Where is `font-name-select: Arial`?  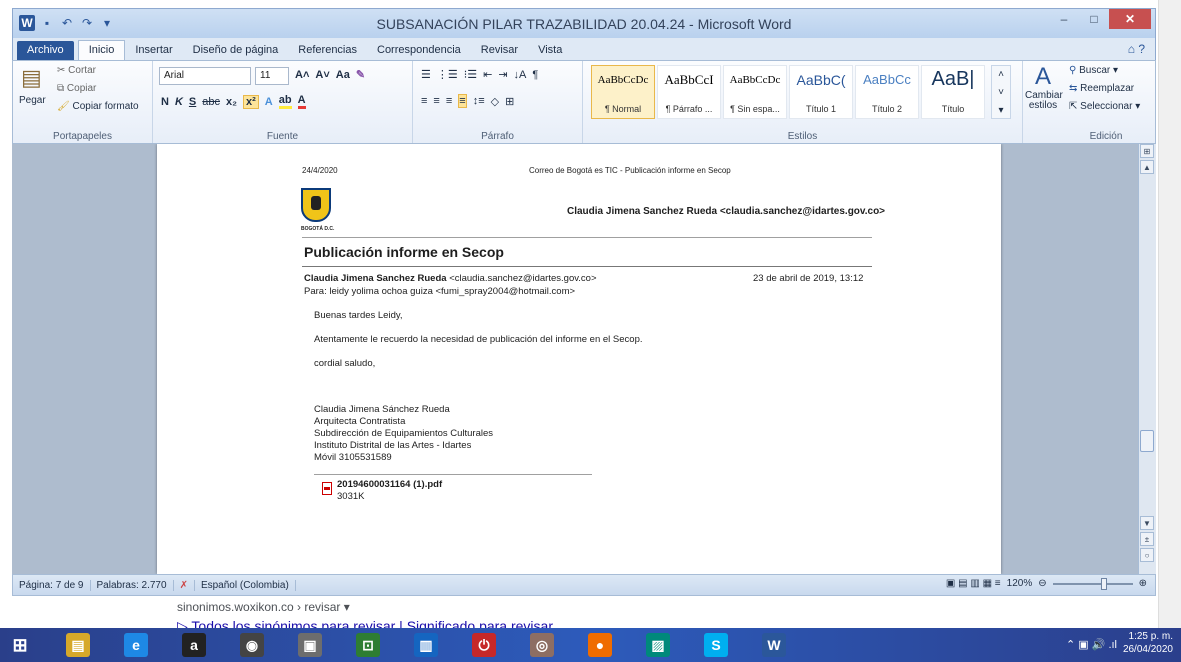
font-name-select: Arial is located at coordinates (205, 76).